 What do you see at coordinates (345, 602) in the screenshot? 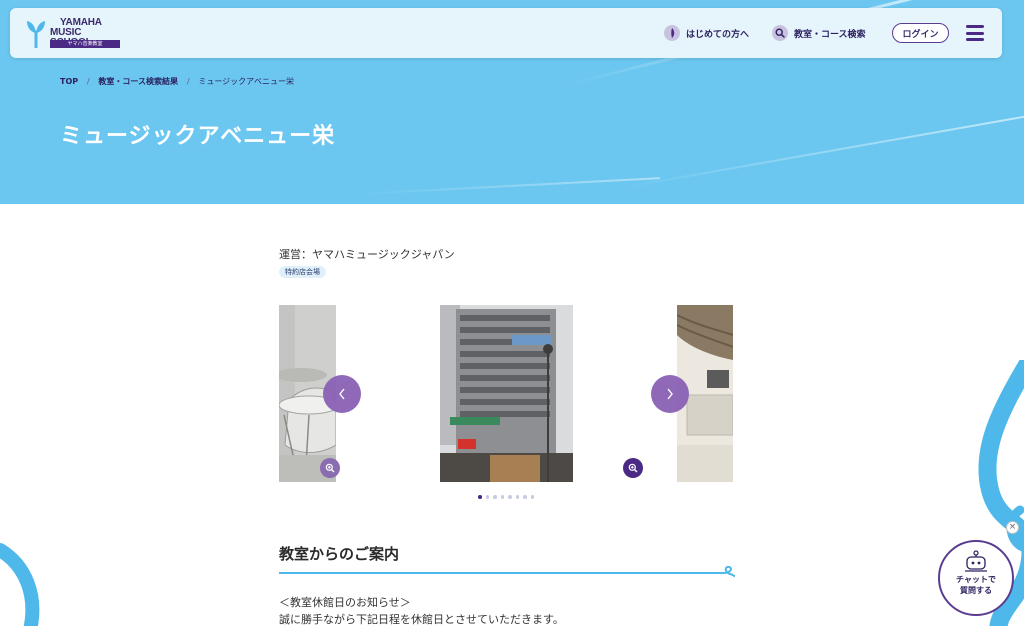
I see `notice-heading: ＜教室休館日のお知らせ＞` at bounding box center [345, 602].